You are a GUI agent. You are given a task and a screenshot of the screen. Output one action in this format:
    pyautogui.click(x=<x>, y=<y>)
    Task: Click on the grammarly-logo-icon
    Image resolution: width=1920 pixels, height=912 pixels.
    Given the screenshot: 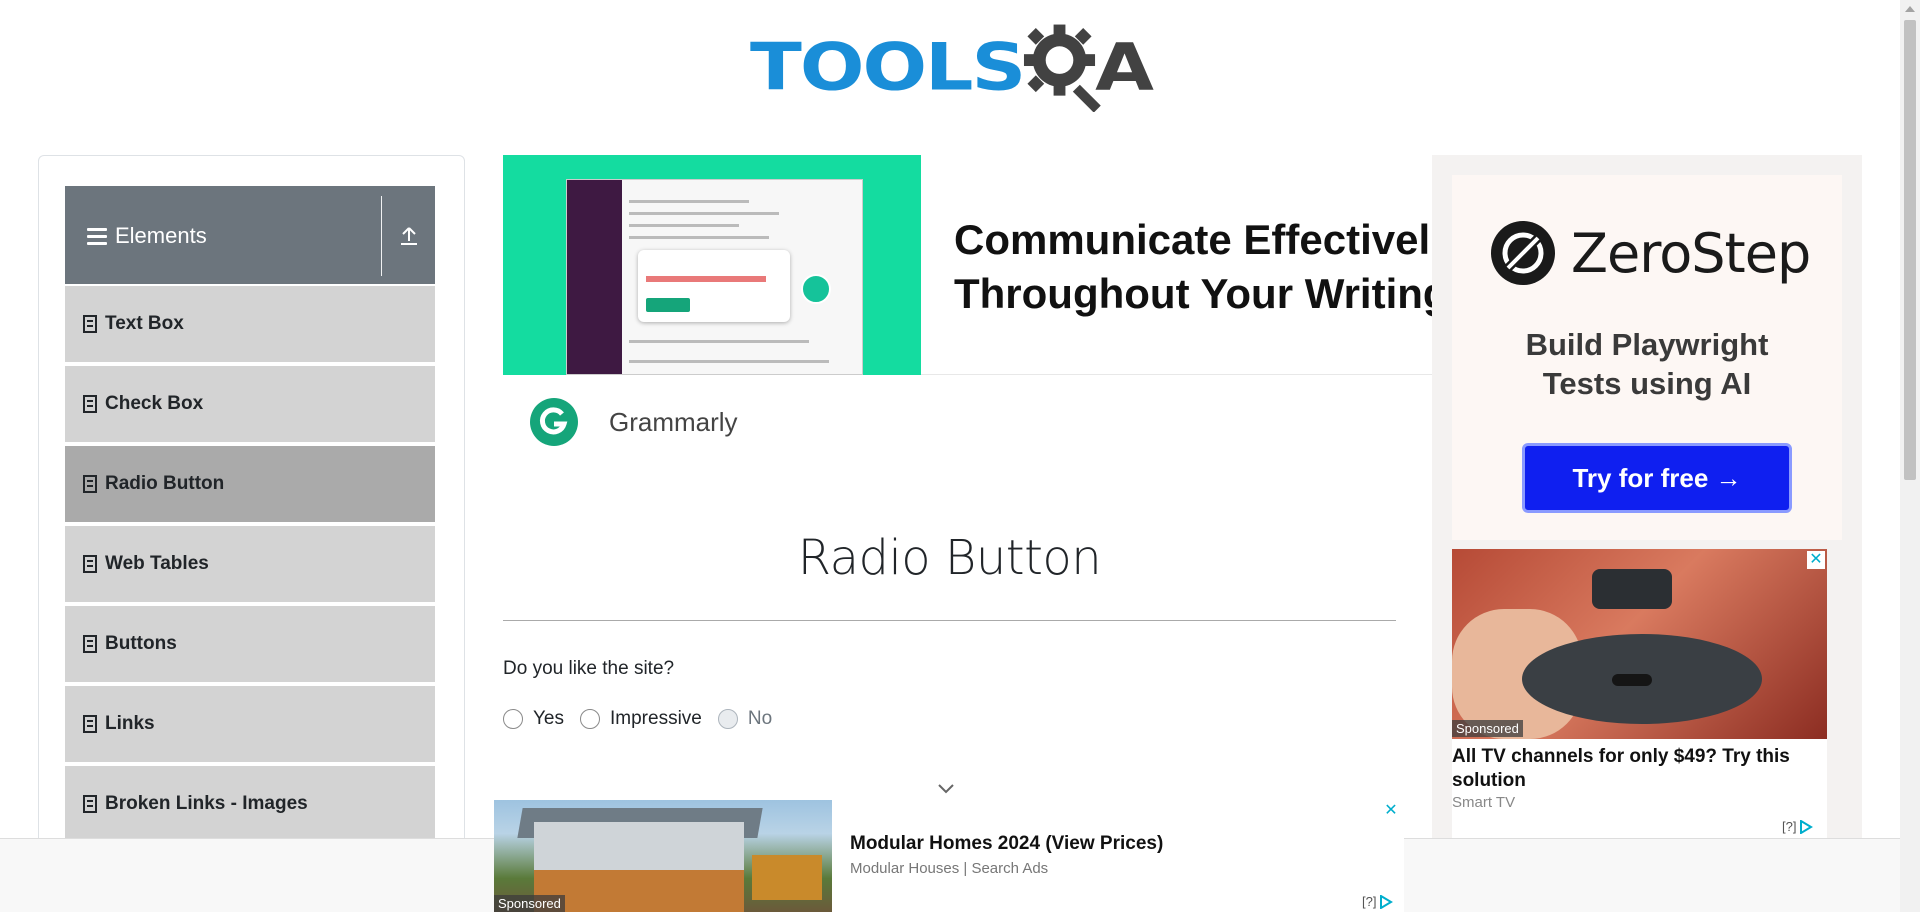 What is the action you would take?
    pyautogui.click(x=554, y=422)
    